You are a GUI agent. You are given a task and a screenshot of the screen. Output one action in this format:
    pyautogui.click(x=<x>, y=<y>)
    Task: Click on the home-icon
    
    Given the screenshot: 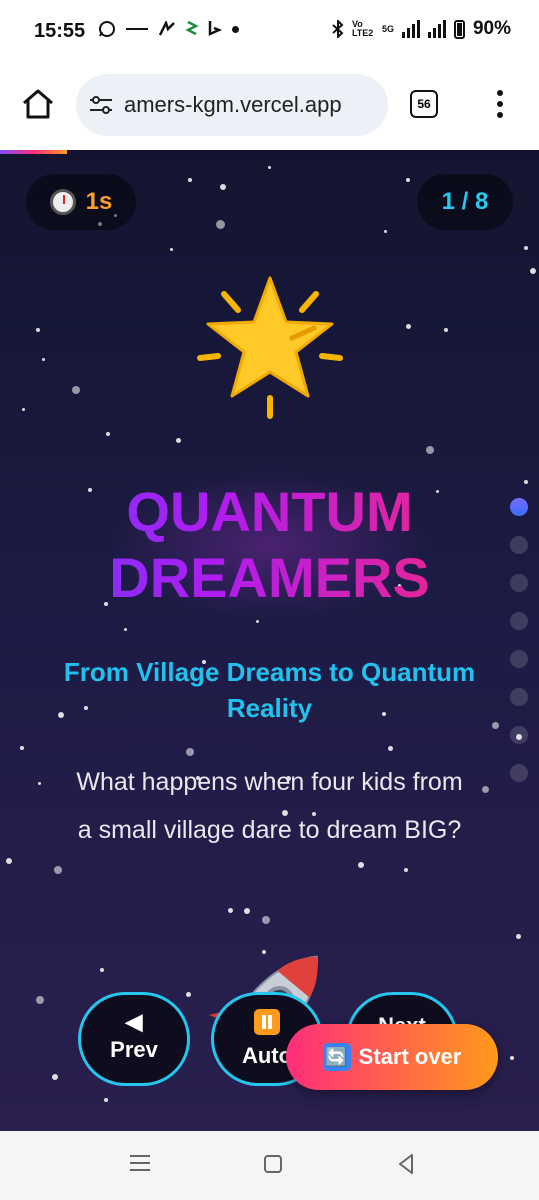 What is the action you would take?
    pyautogui.click(x=38, y=104)
    